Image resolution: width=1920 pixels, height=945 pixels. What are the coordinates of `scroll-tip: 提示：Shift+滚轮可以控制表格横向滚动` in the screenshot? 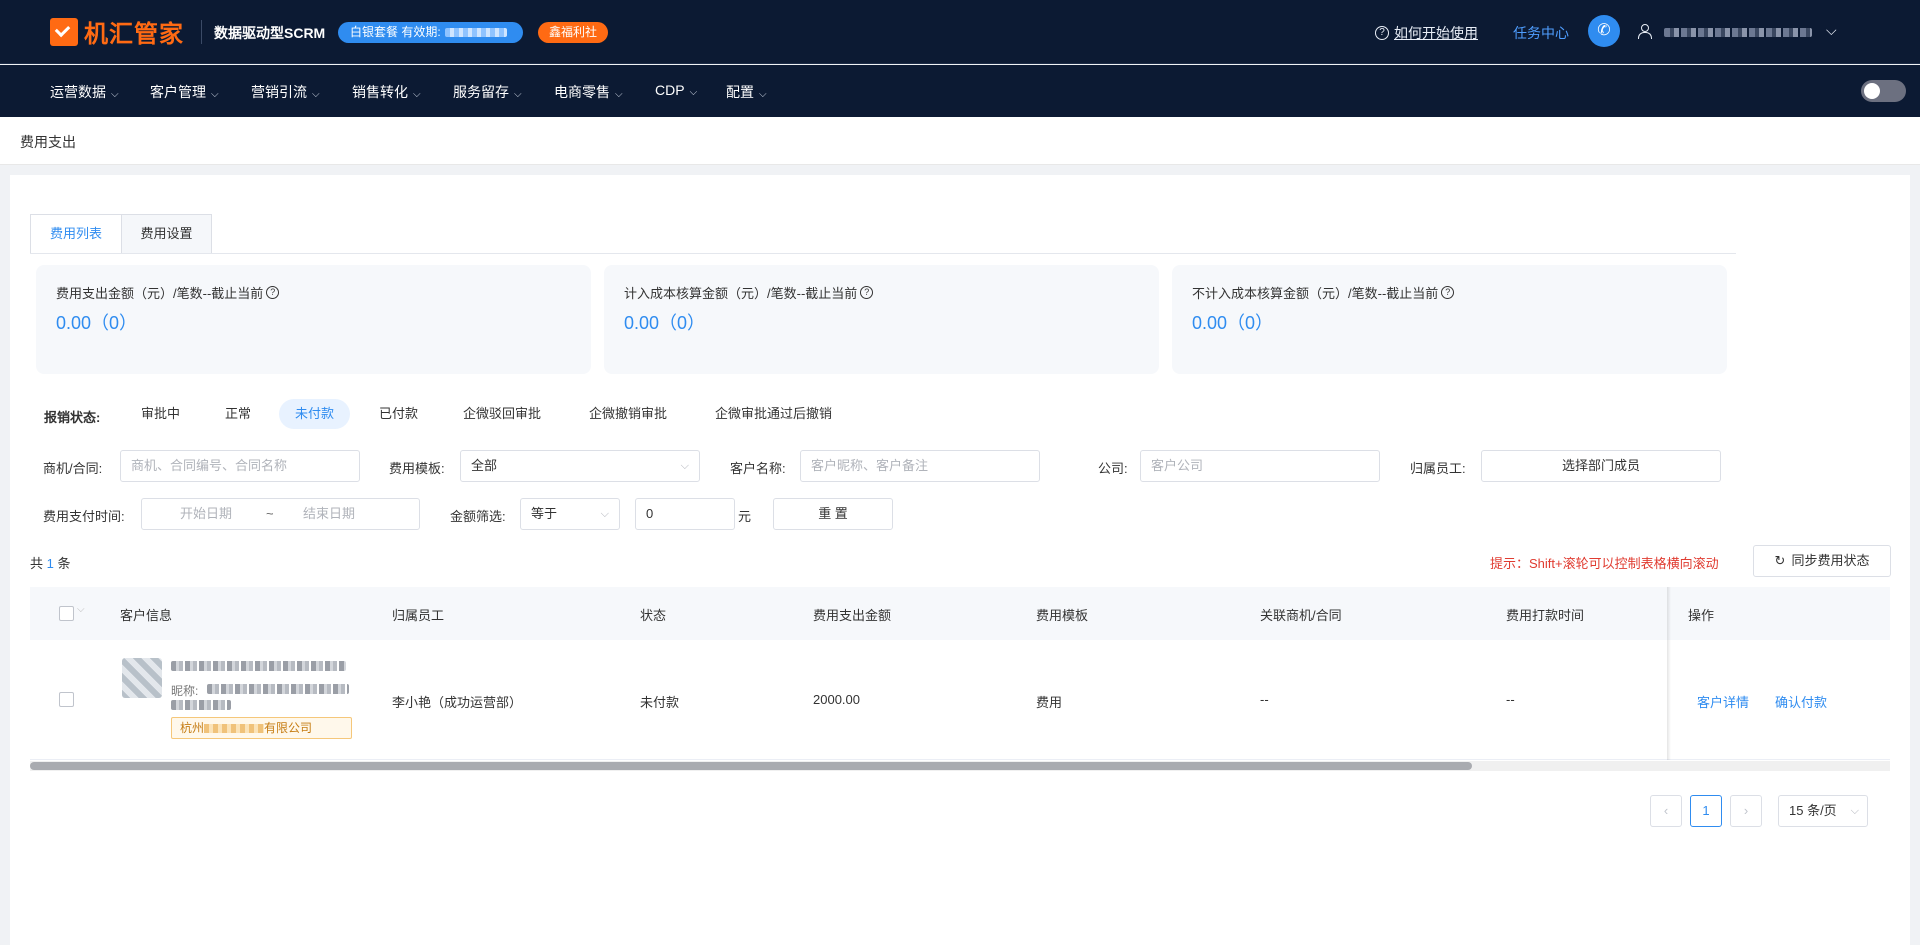 It's located at (1604, 563).